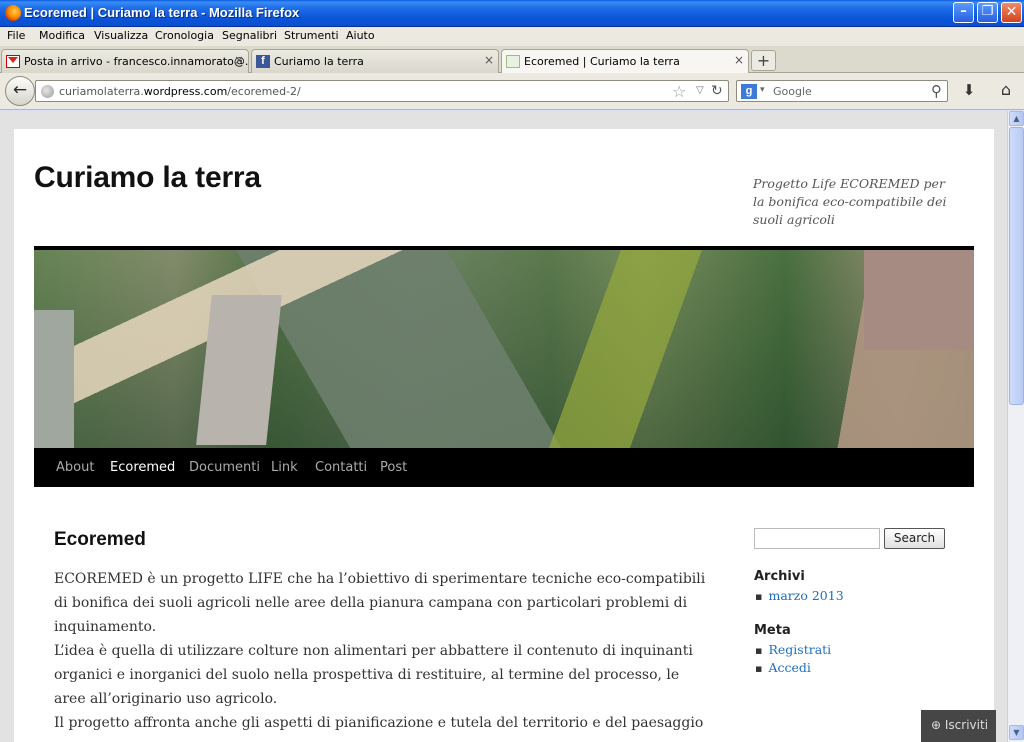 This screenshot has height=742, width=1024. I want to click on tab-ecoremed: Ecoremed | Curiamo la terra ×, so click(625, 61).